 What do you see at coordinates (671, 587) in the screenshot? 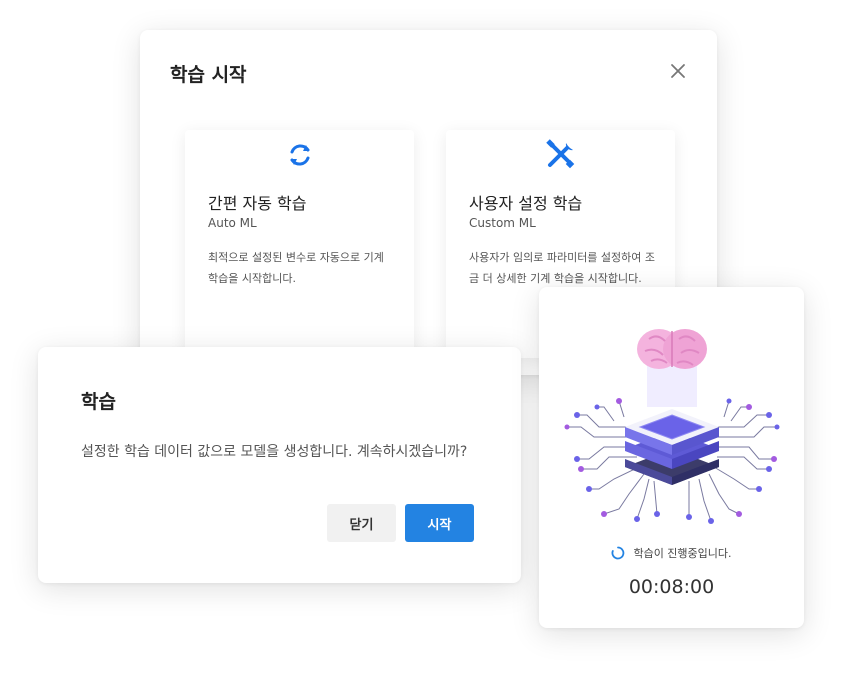
I see `elapsed-timer: 00:08:00` at bounding box center [671, 587].